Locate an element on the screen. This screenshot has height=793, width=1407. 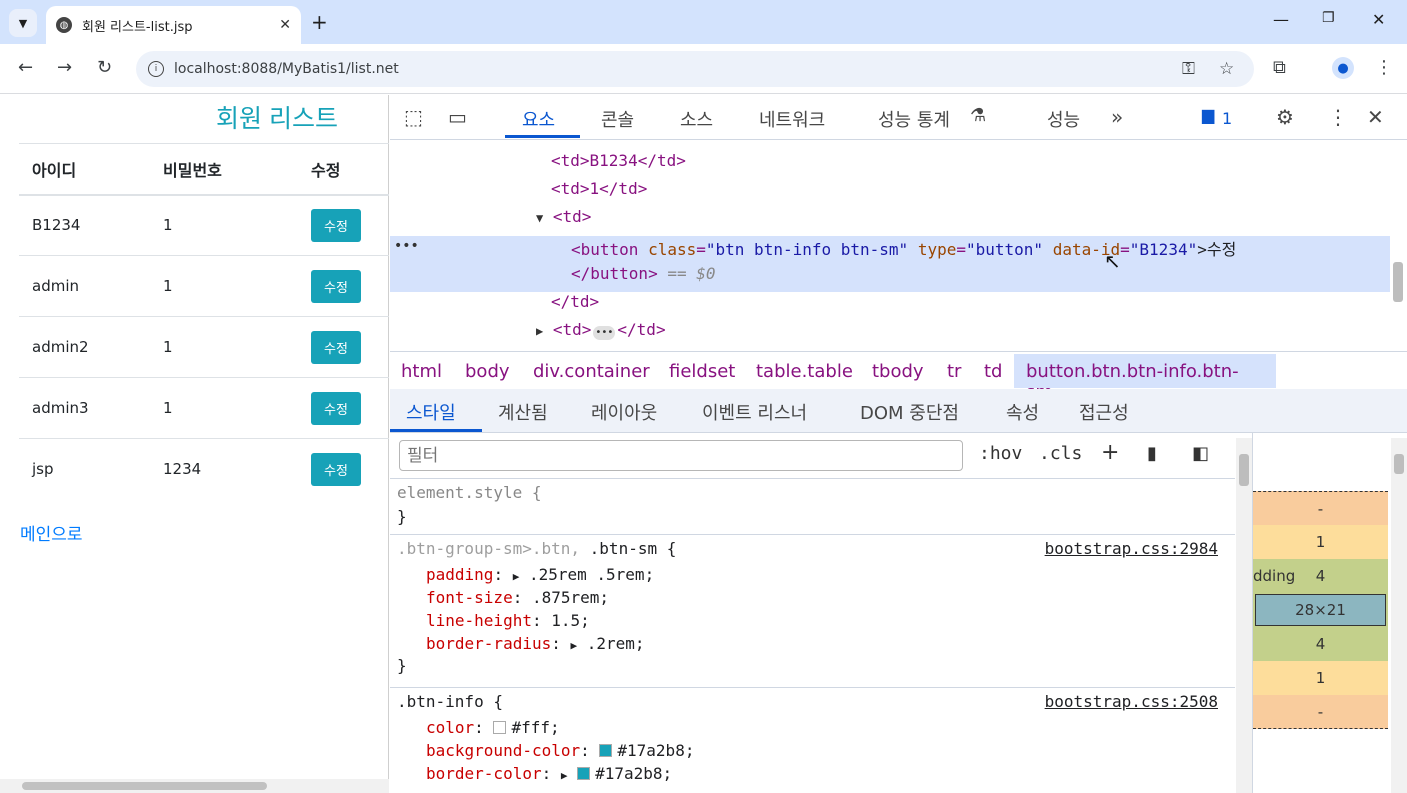
extensions-icon: ⧉ is located at coordinates (1279, 67).